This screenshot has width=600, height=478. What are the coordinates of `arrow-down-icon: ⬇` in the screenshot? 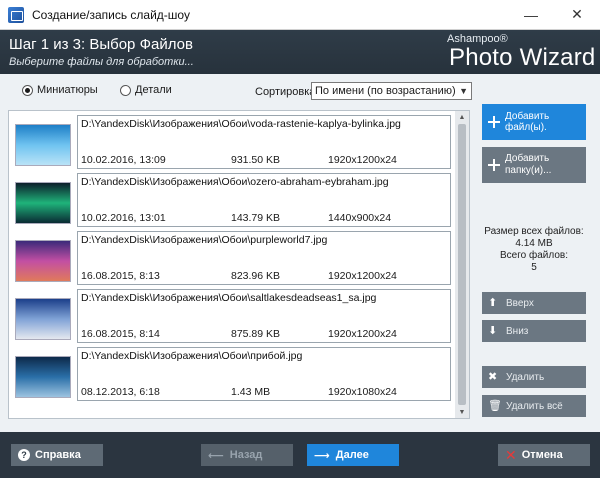 It's located at (493, 331).